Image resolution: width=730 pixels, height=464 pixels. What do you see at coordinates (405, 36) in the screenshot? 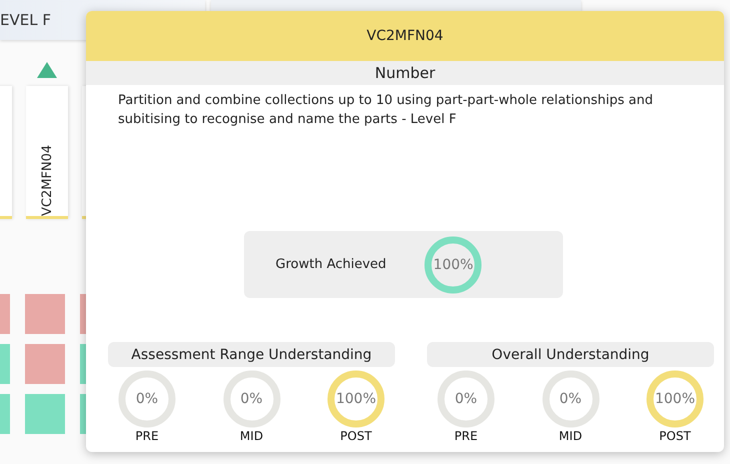
I see `modal-title: VC2MFN04` at bounding box center [405, 36].